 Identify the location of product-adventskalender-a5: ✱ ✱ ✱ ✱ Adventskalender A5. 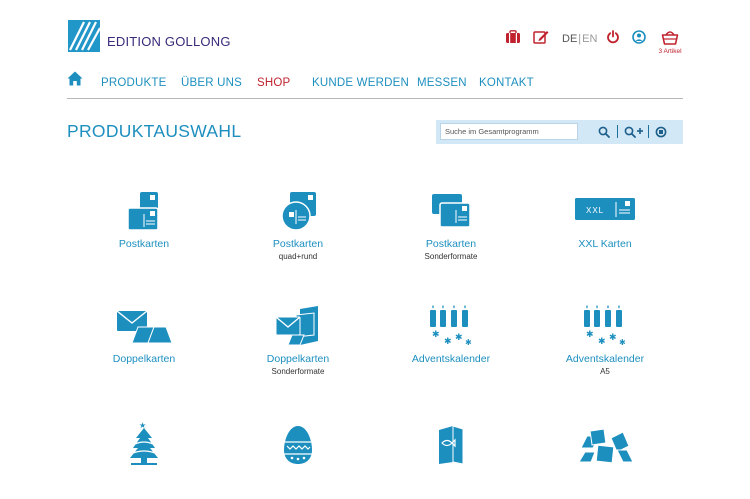
(605, 339).